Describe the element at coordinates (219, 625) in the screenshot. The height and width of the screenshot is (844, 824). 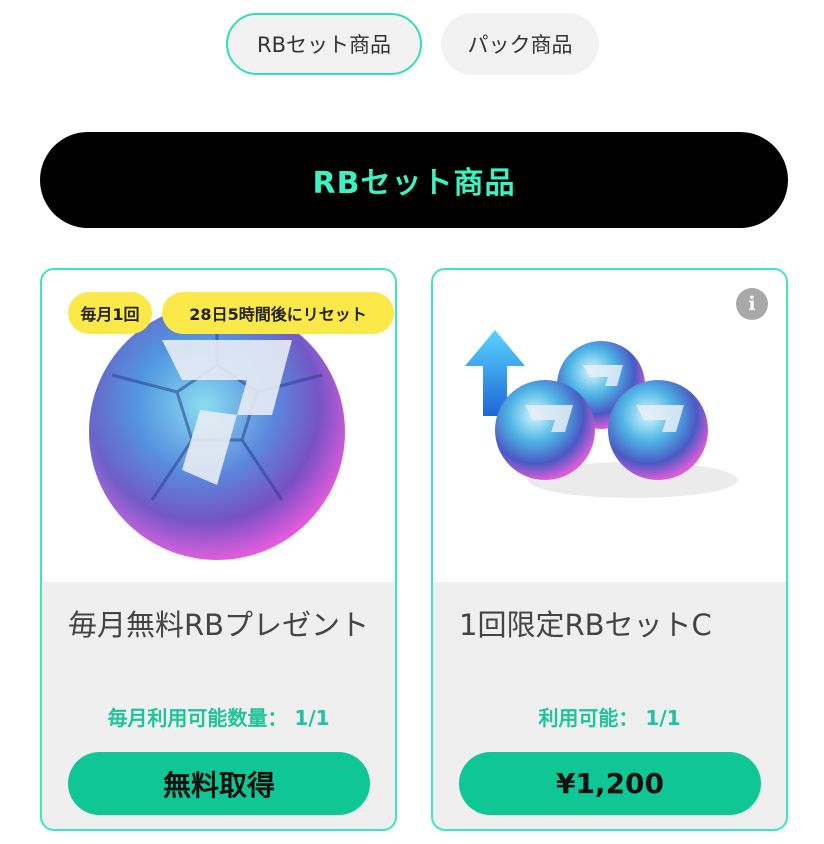
I see `product-title: 毎月無料RBプレゼント` at that location.